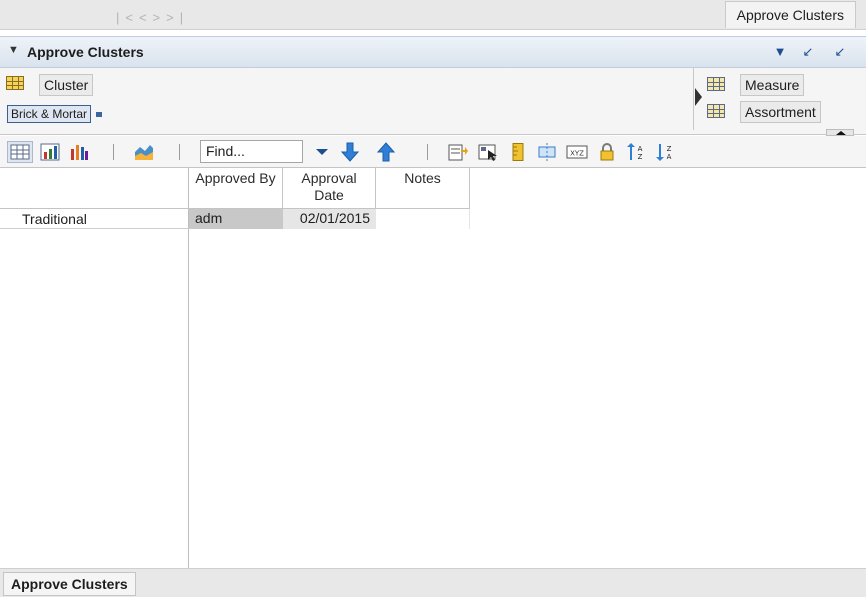 Image resolution: width=866 pixels, height=597 pixels. What do you see at coordinates (66, 85) in the screenshot?
I see `cluster-tile: Cluster` at bounding box center [66, 85].